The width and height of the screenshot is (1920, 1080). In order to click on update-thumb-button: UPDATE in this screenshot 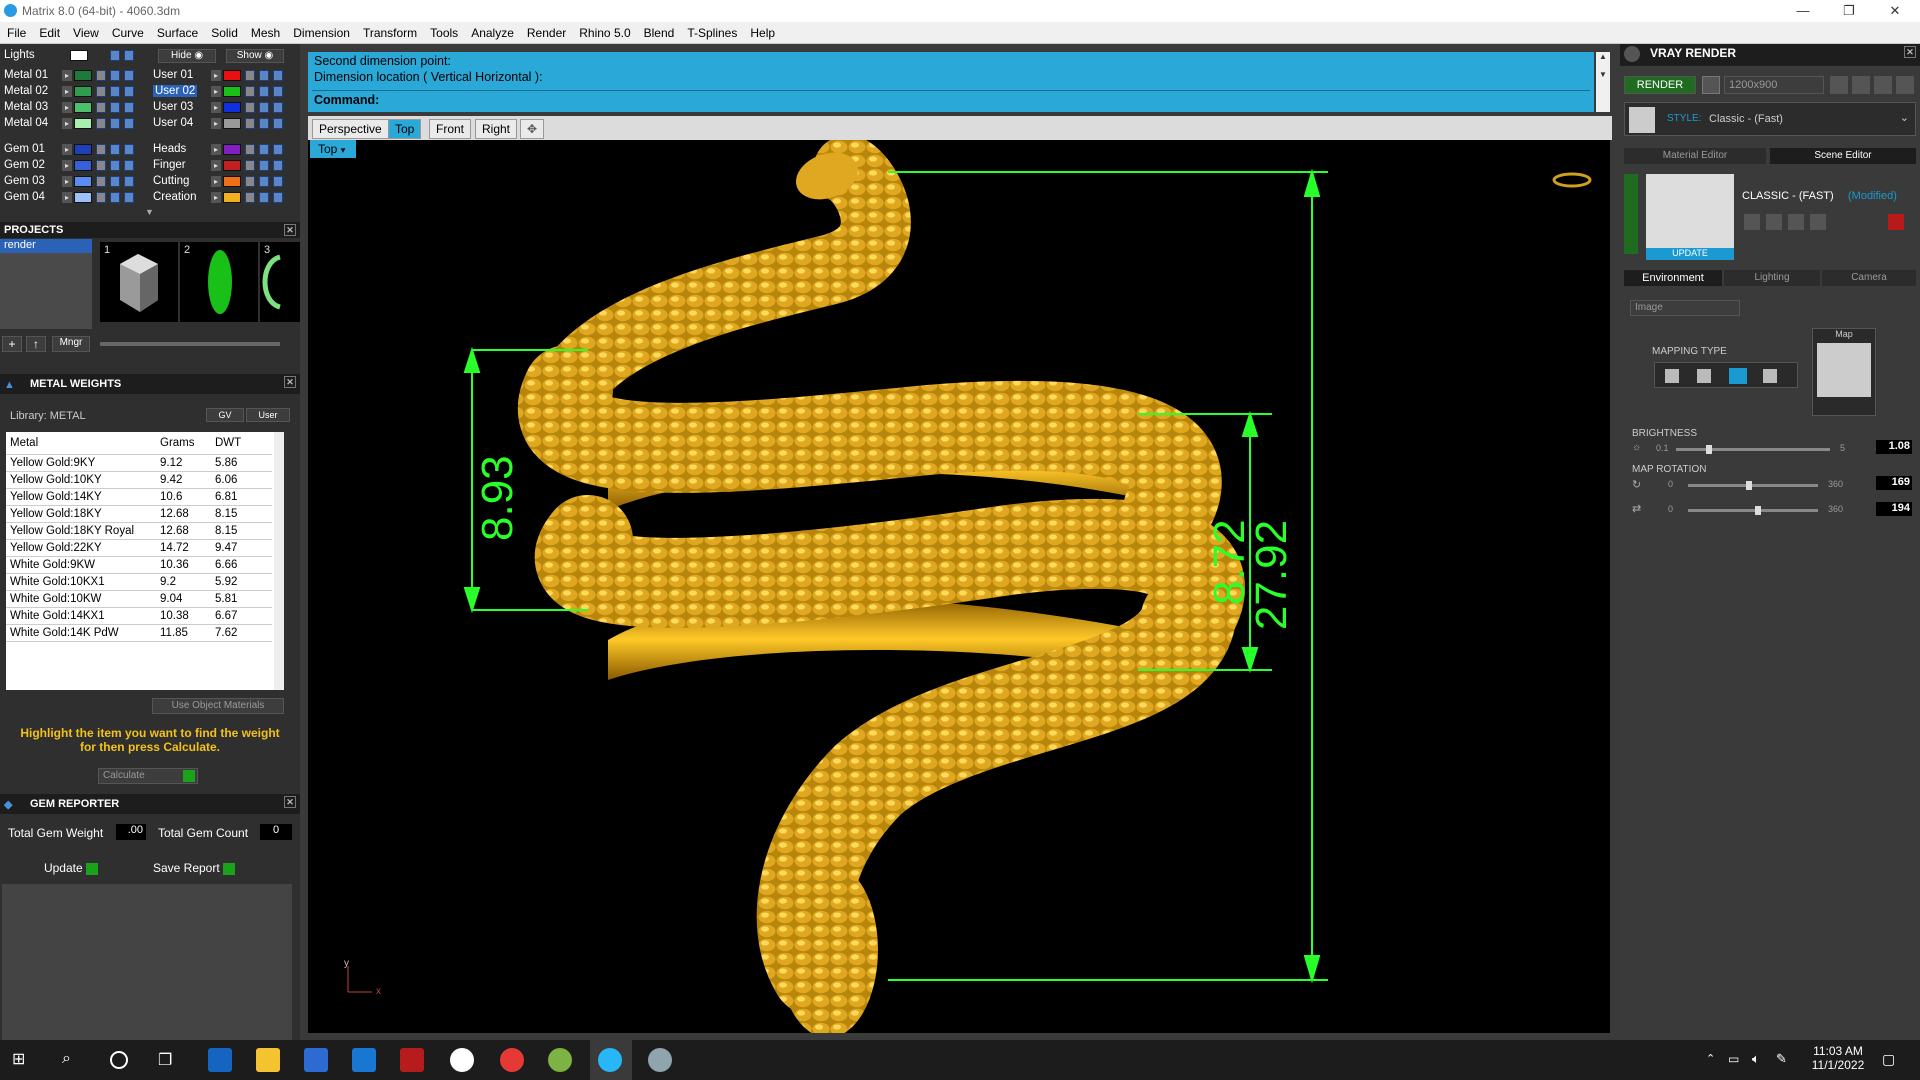, I will do `click(1690, 254)`.